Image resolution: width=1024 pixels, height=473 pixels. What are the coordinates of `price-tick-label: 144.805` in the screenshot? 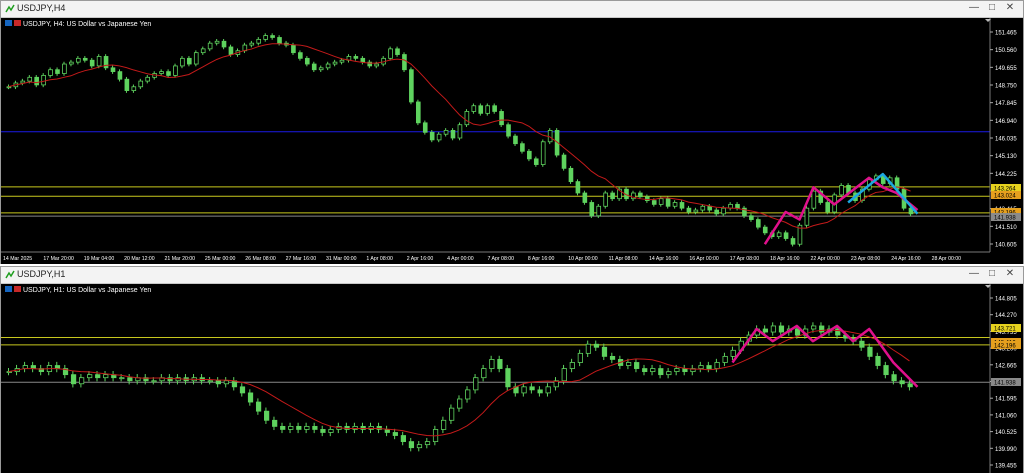 It's located at (1006, 300).